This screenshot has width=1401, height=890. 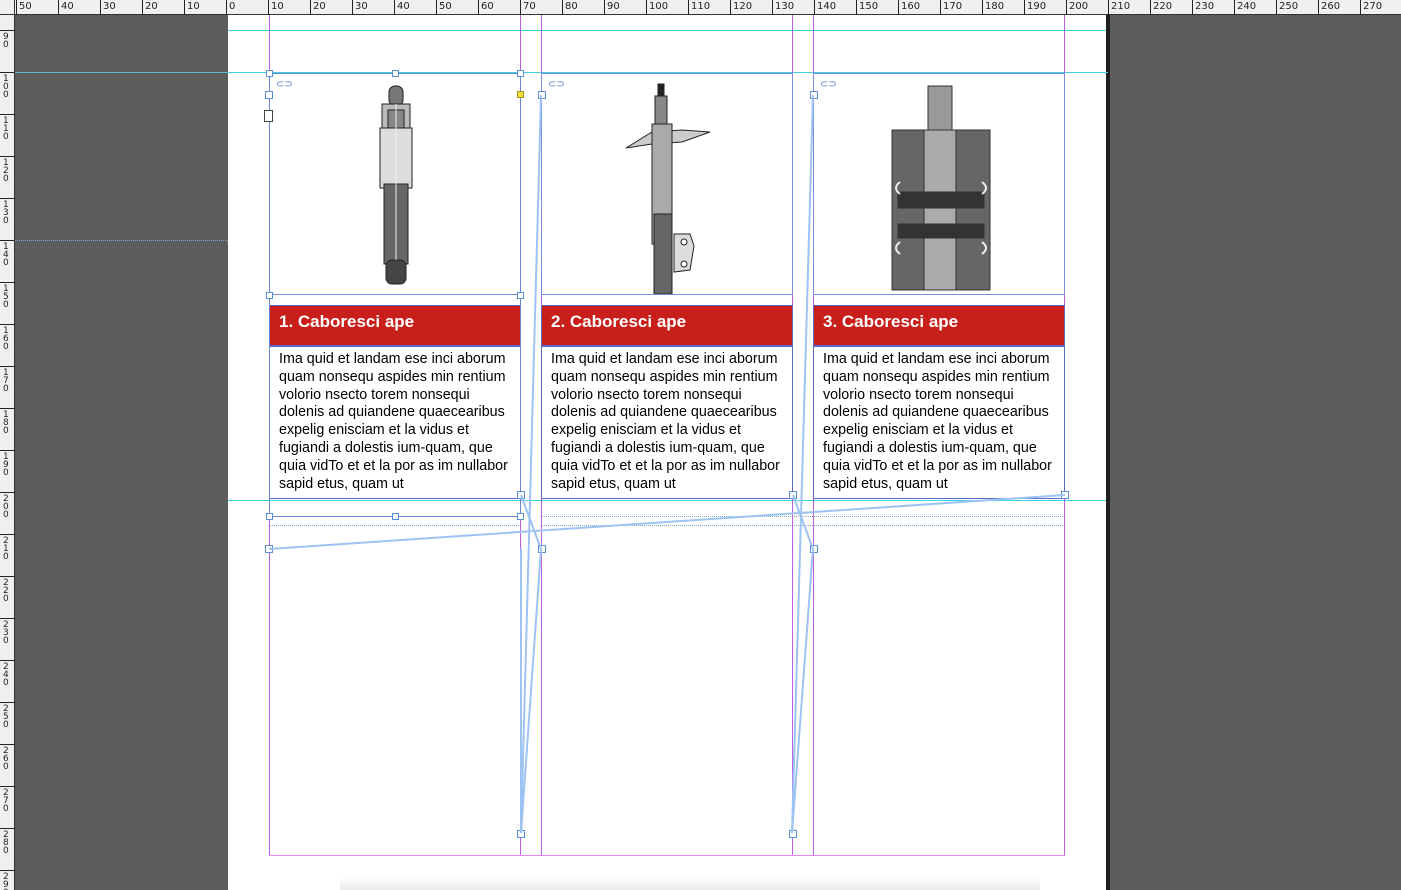 I want to click on ruler-tick-label: 180, so click(x=995, y=6).